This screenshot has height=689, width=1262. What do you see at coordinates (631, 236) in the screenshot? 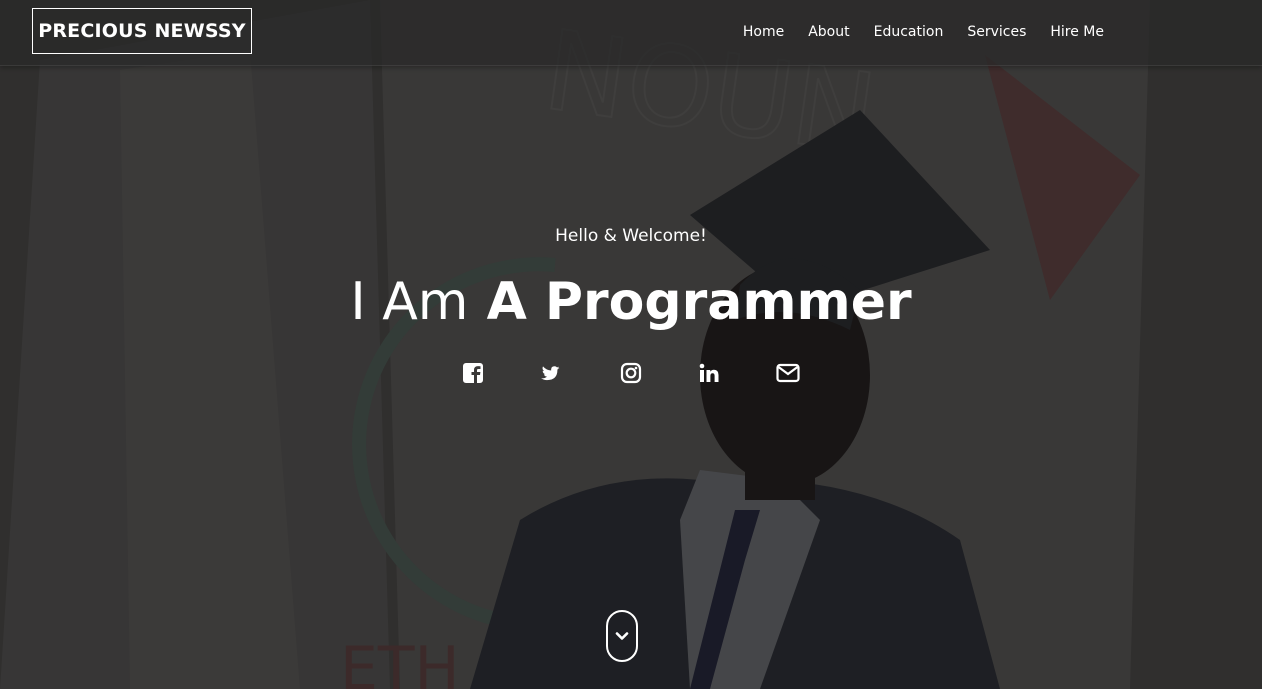
I see `hero-greeting: Hello & Welcome!` at bounding box center [631, 236].